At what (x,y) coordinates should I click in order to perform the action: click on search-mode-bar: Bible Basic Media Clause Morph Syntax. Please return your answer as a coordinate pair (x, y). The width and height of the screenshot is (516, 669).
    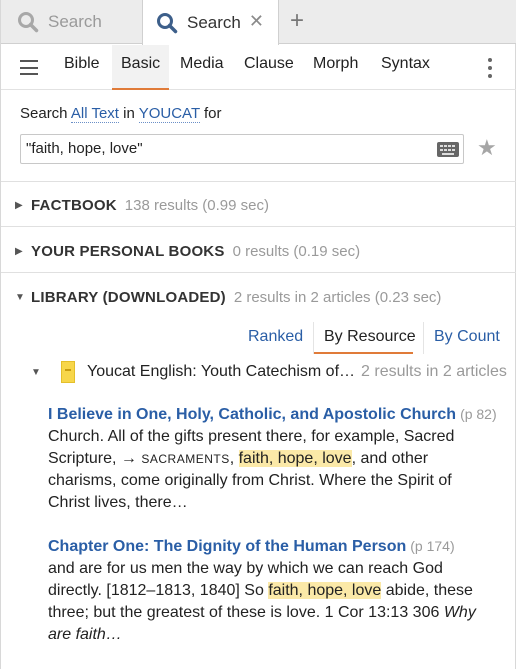
    Looking at the image, I should click on (258, 67).